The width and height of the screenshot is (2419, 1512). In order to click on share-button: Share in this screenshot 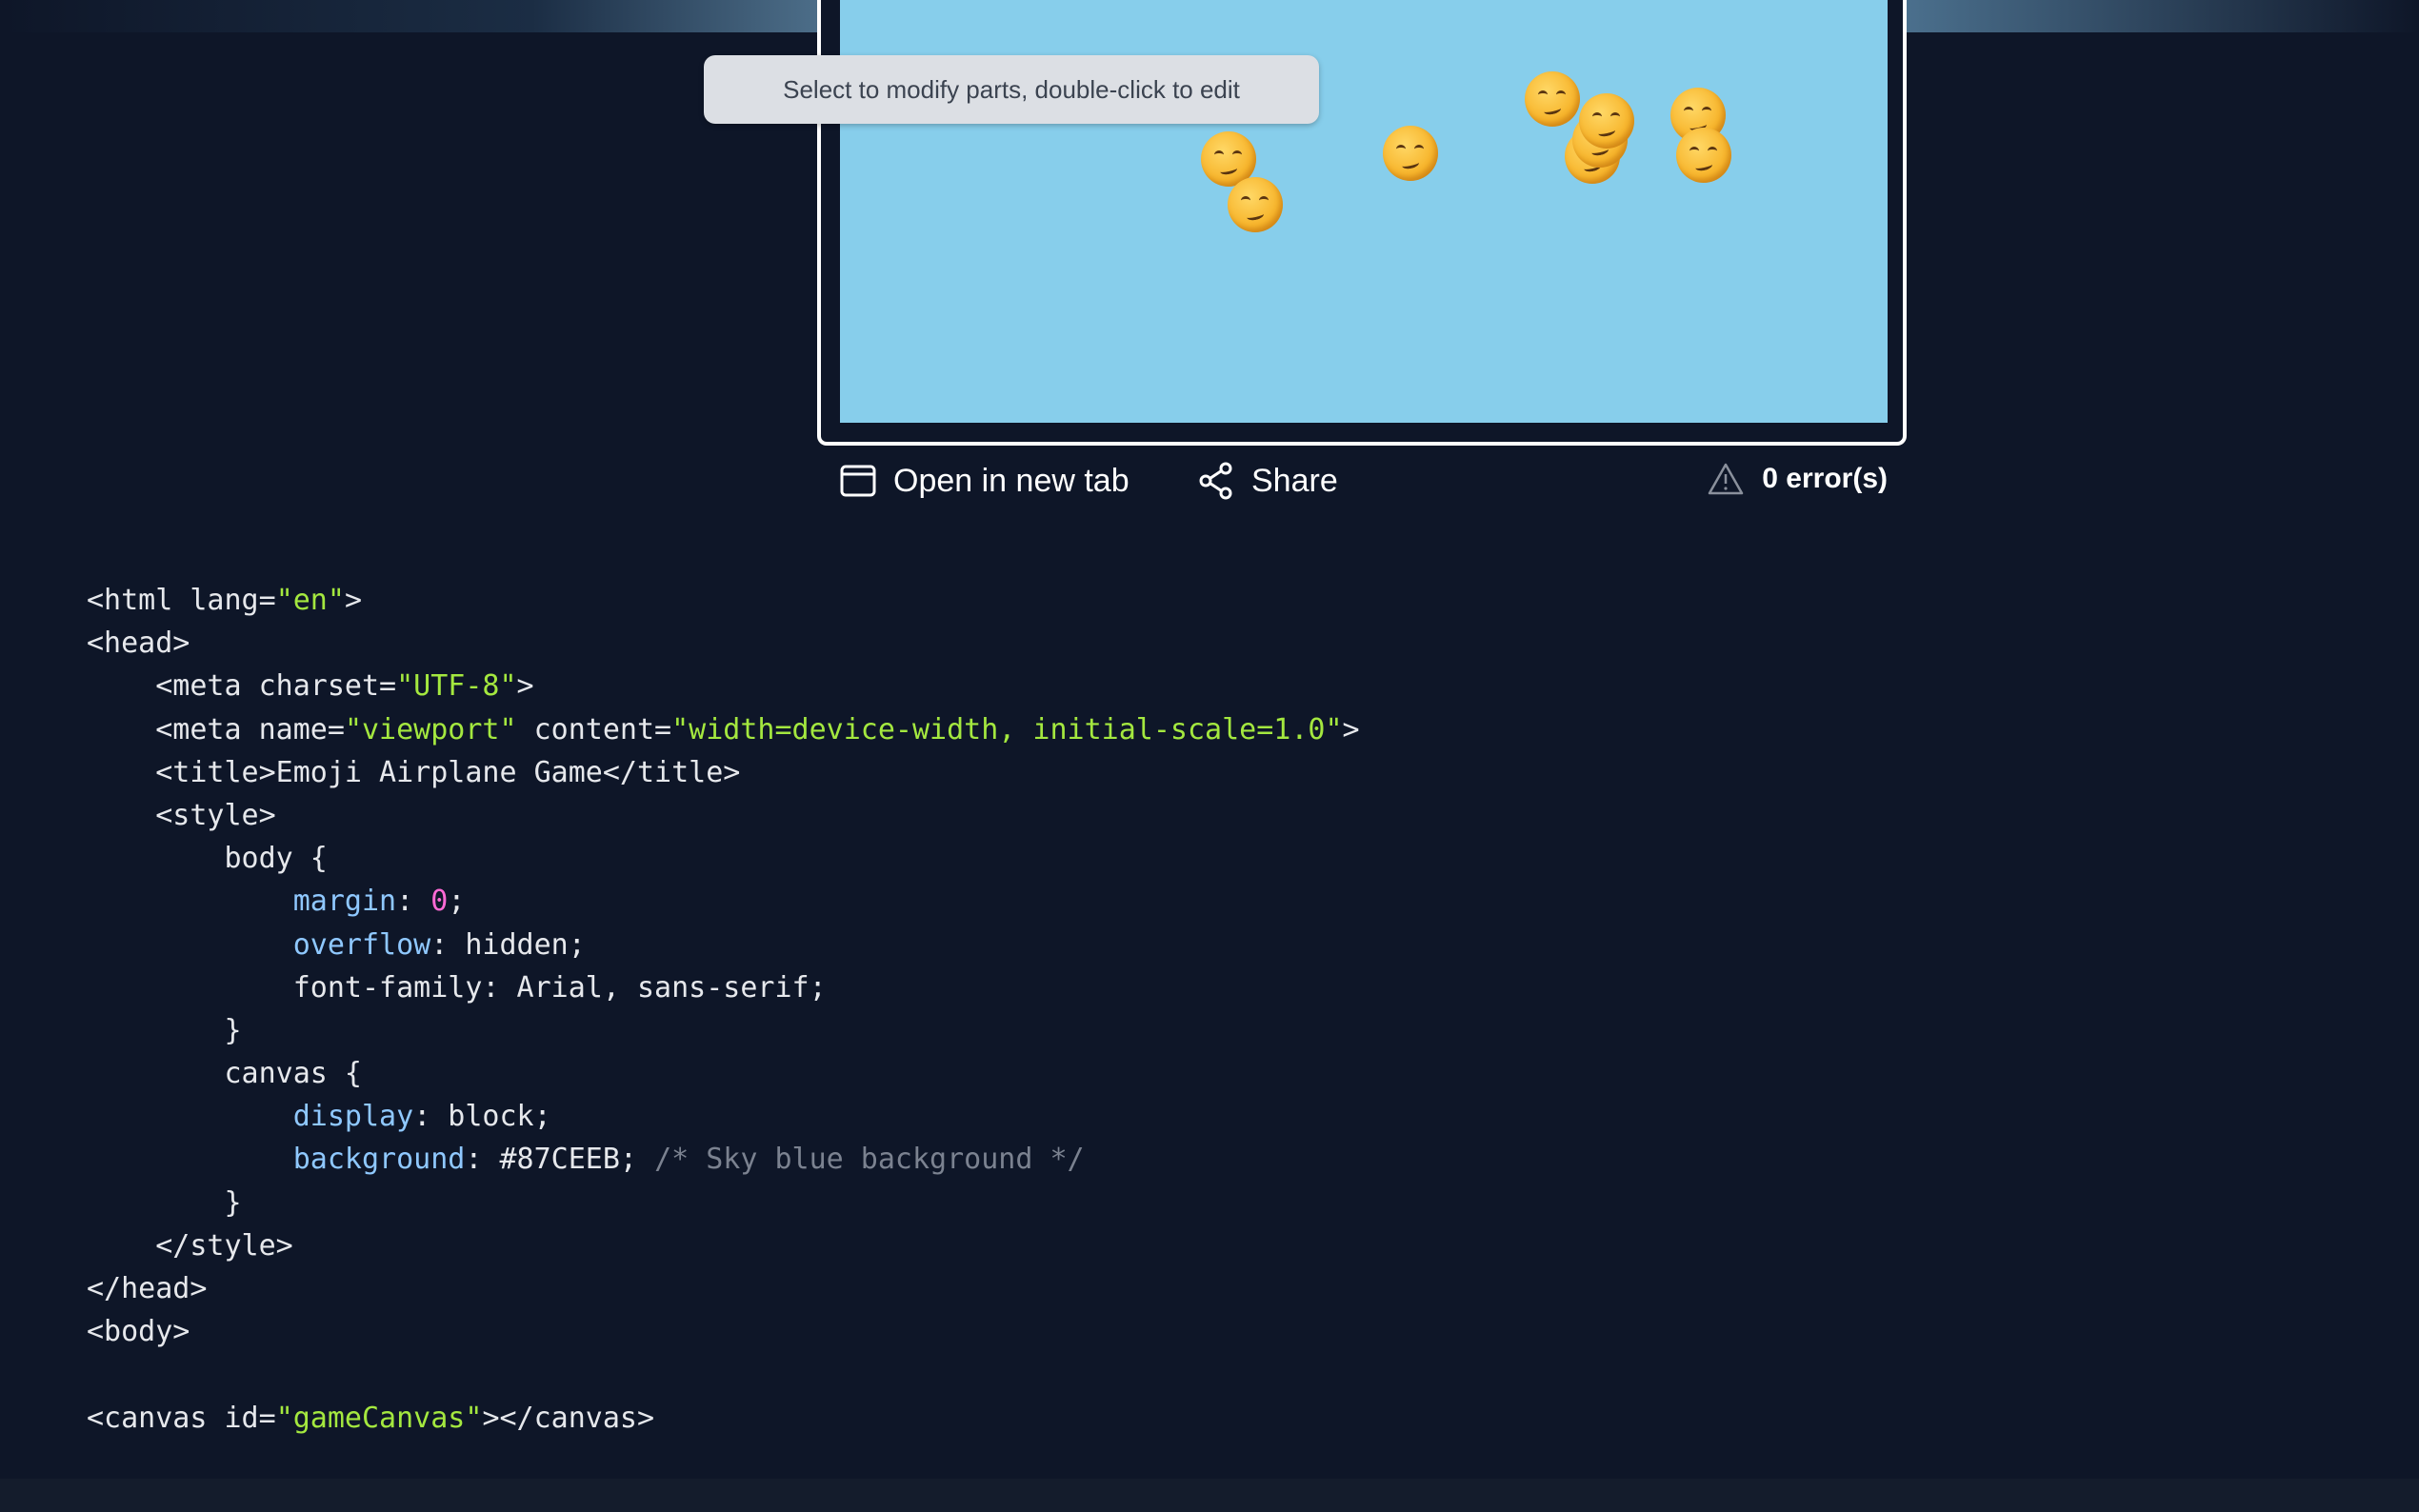, I will do `click(1268, 480)`.